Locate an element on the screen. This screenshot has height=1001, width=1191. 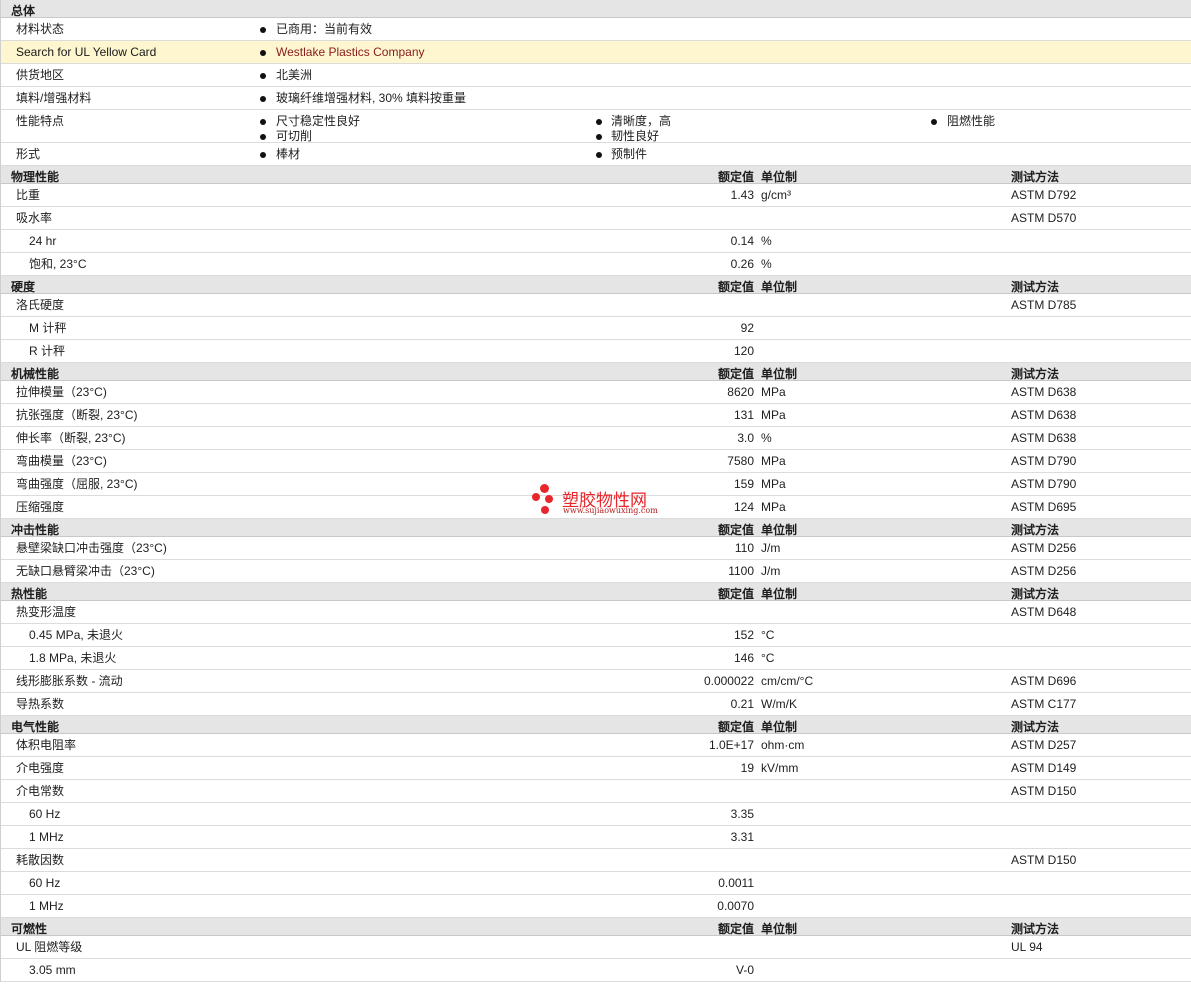
property-row: 线形膨胀系数 - 流动 0.000022 cm/cm/°C ASTM D696 is located at coordinates (596, 681).